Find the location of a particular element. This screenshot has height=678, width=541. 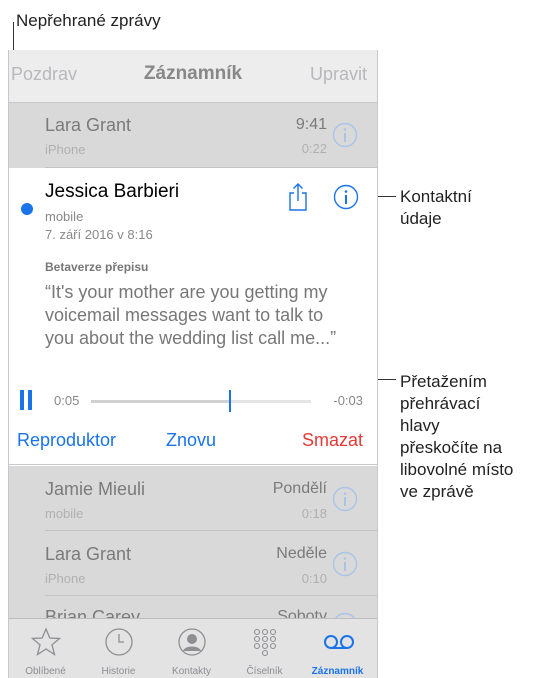

message-date: 7. září 2016 v 8:16 is located at coordinates (99, 234).